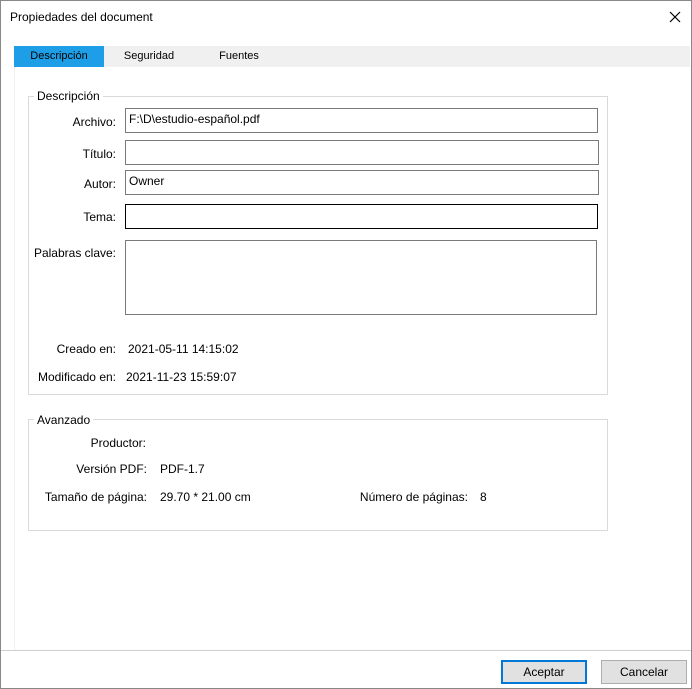 The width and height of the screenshot is (692, 689). Describe the element at coordinates (99, 184) in the screenshot. I see `autor-label: Autor:` at that location.